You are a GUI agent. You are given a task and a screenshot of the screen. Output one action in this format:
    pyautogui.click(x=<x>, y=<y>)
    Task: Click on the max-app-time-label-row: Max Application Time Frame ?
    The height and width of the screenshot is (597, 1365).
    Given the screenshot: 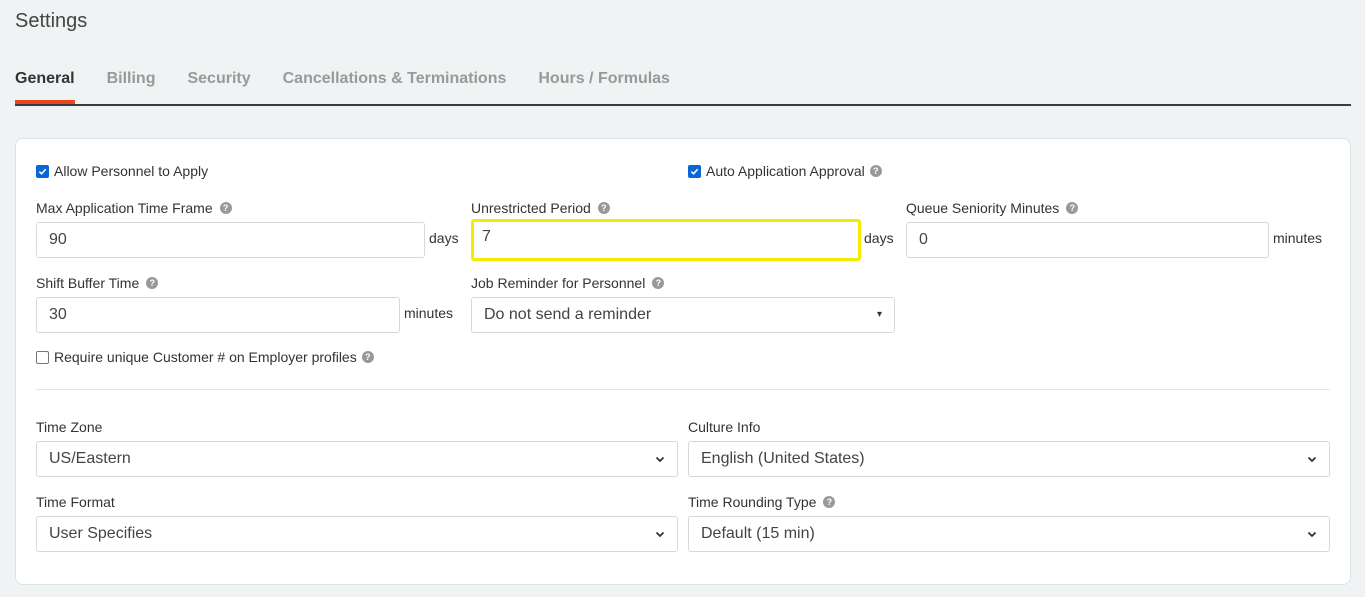 What is the action you would take?
    pyautogui.click(x=134, y=208)
    